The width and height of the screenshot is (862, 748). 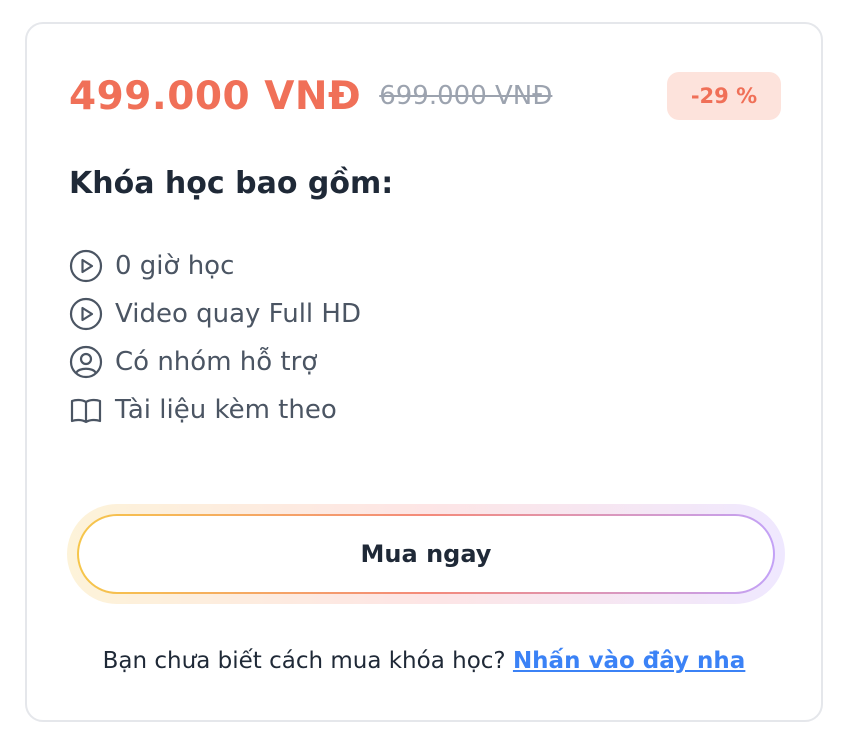 What do you see at coordinates (466, 96) in the screenshot?
I see `original-price: 699.000 VNĐ` at bounding box center [466, 96].